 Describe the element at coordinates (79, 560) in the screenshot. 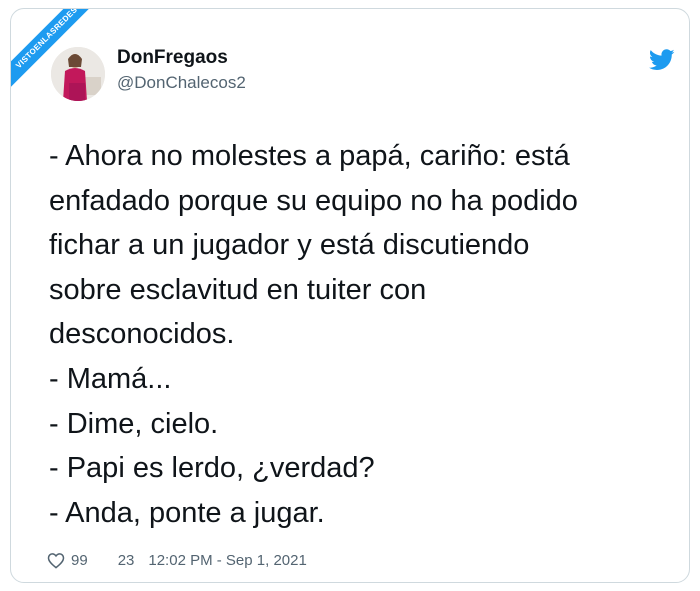

I see `like-count: 99` at that location.